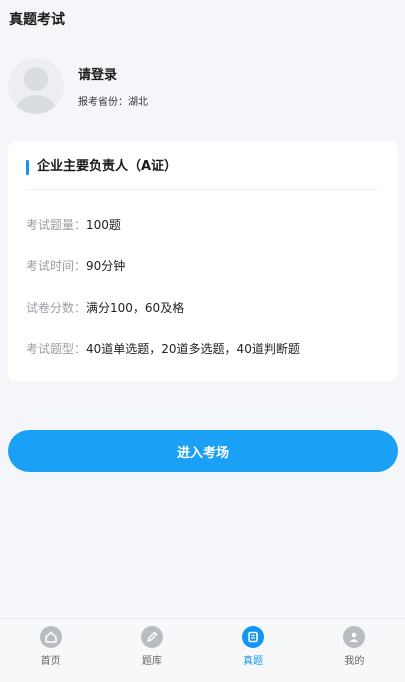 The width and height of the screenshot is (405, 682). I want to click on info-row-duration: 考试时间：90分钟, so click(75, 266).